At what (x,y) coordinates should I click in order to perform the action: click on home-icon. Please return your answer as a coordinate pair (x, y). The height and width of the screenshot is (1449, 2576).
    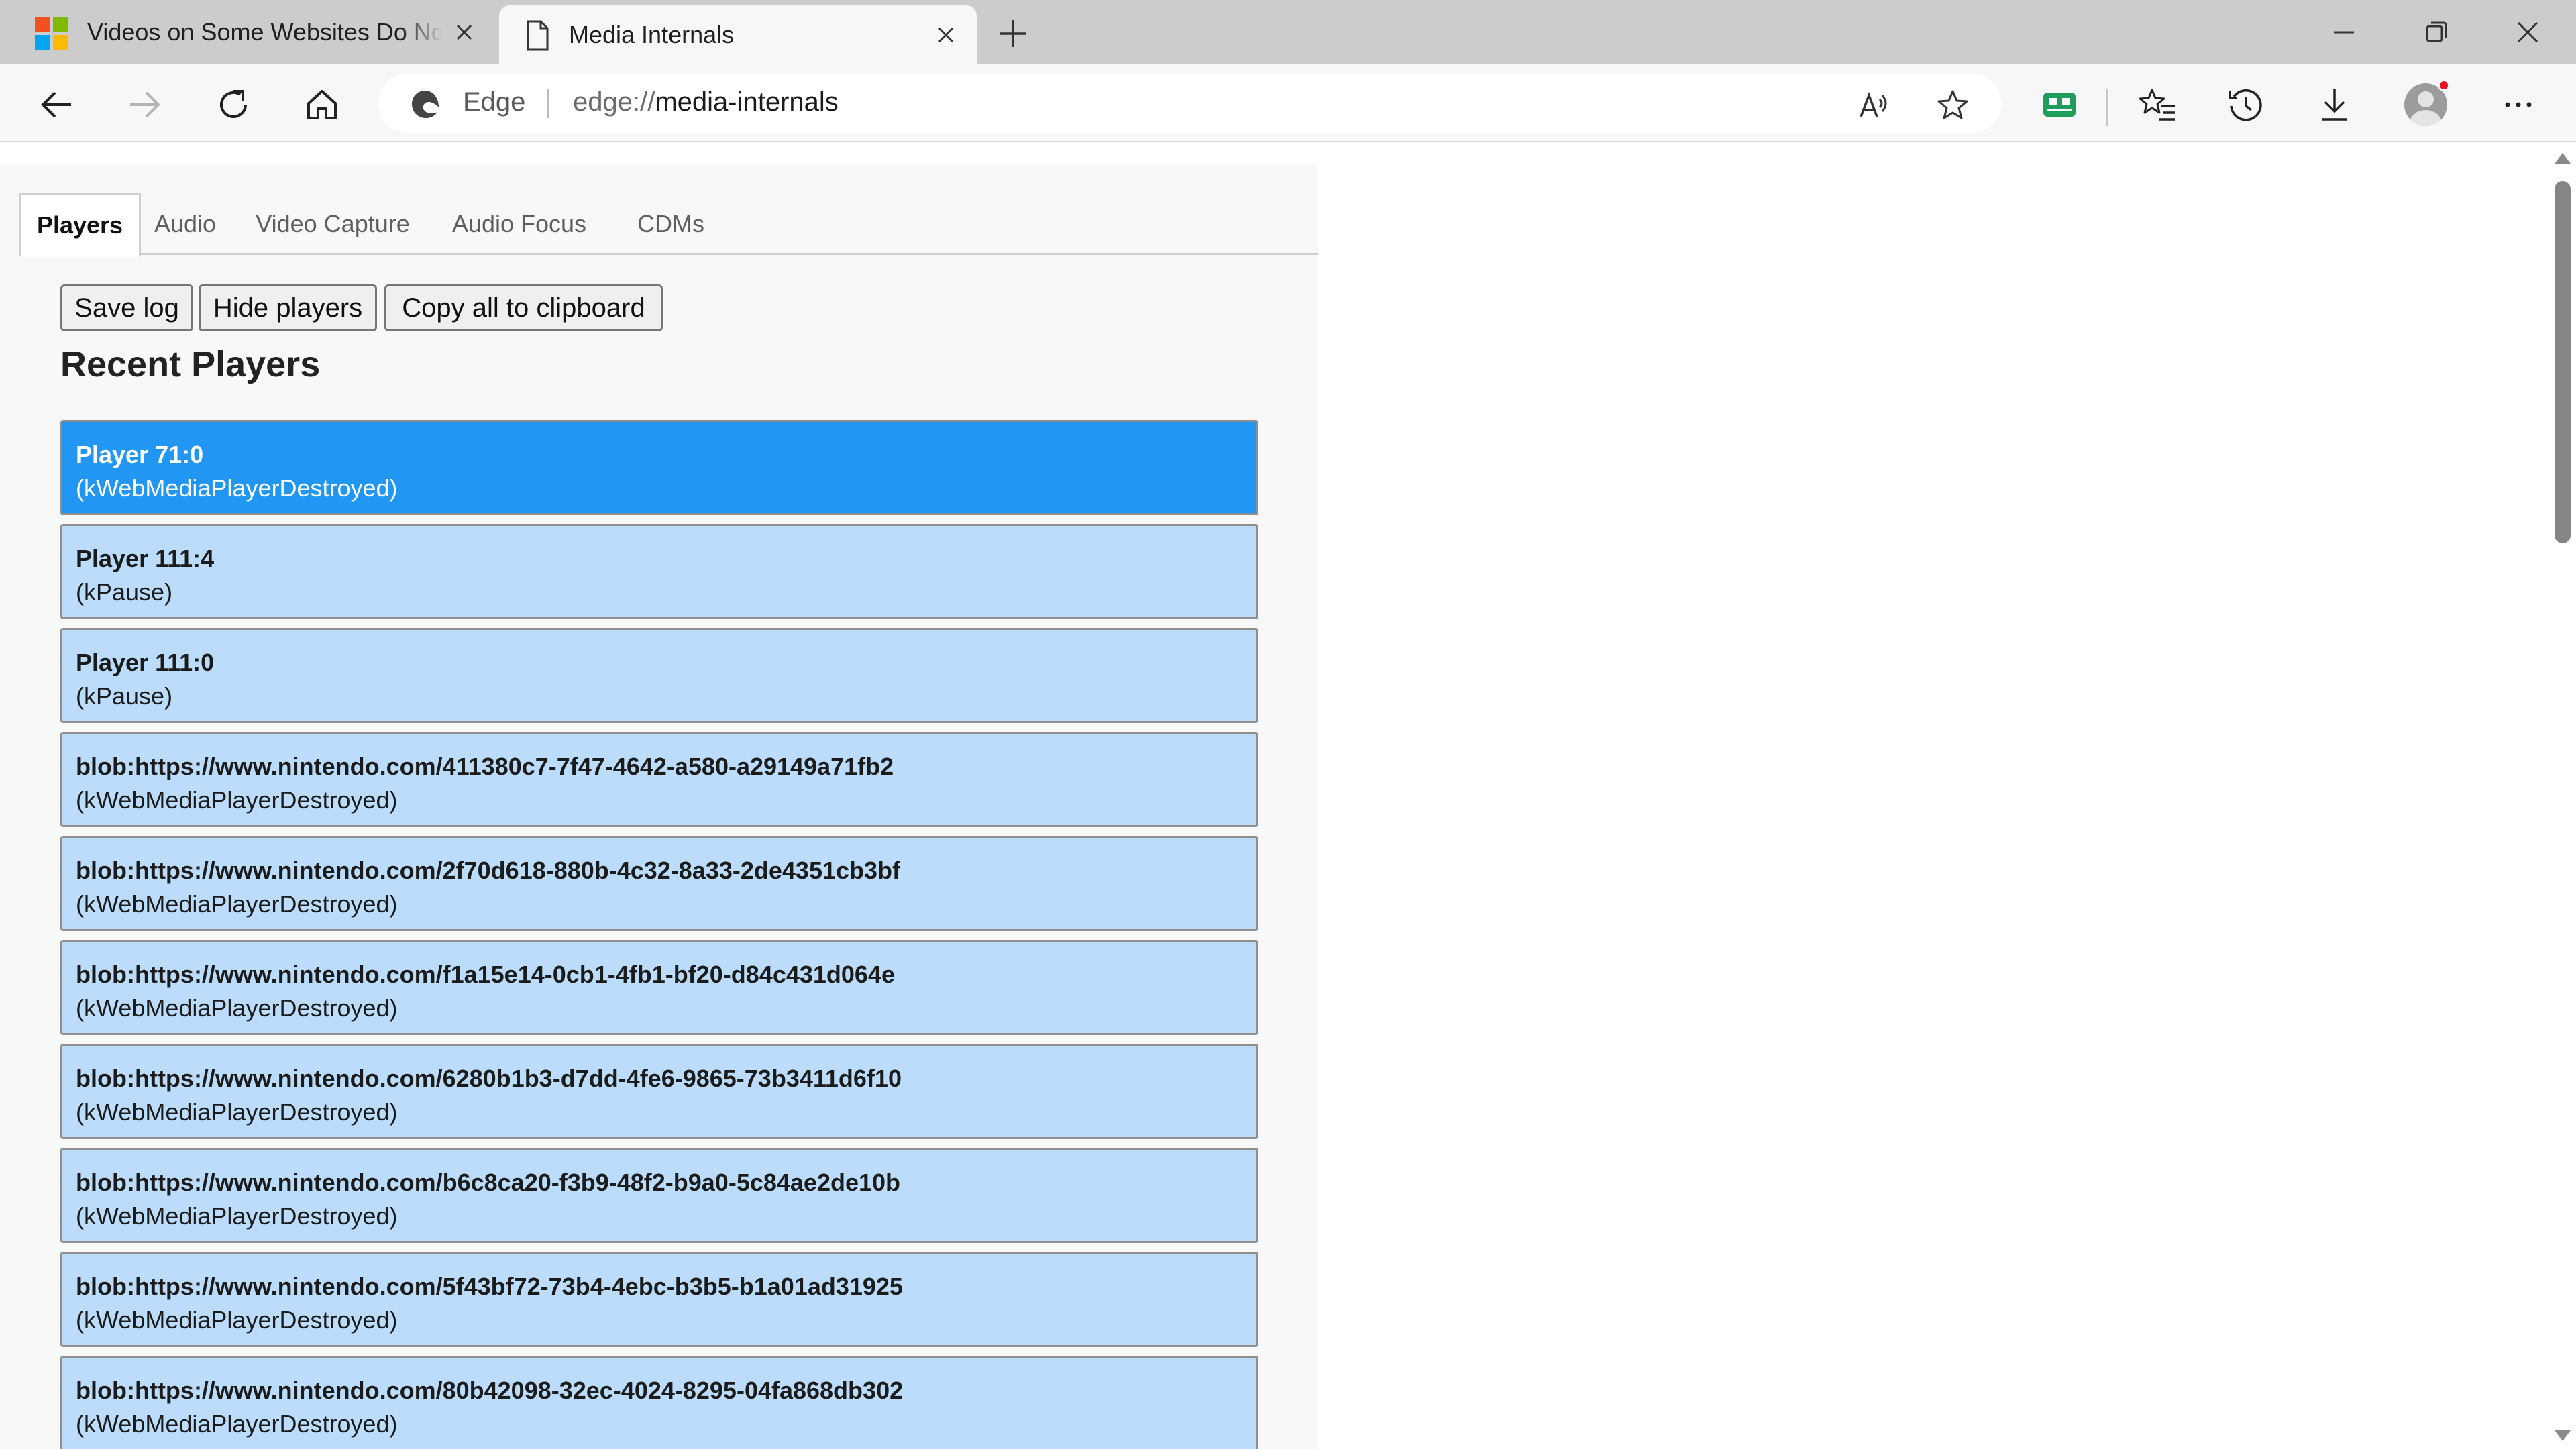
    Looking at the image, I should click on (322, 105).